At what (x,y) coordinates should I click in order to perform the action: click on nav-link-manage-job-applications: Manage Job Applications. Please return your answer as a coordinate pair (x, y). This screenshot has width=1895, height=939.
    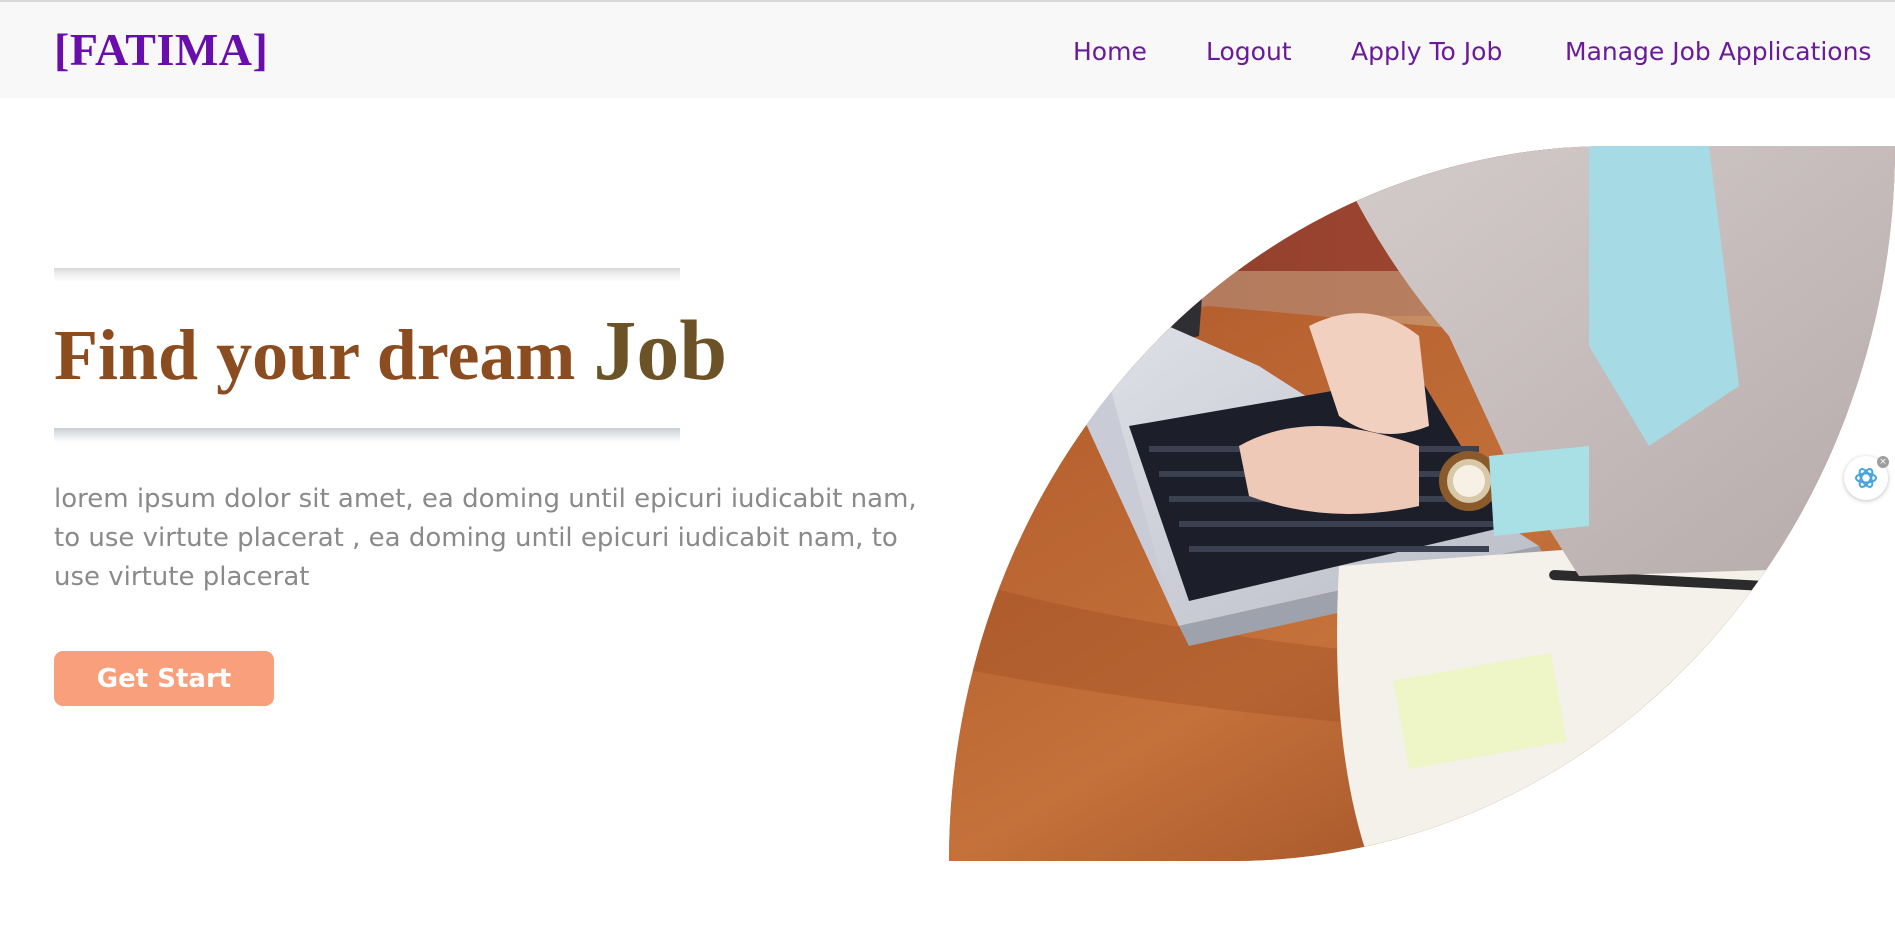
    Looking at the image, I should click on (1718, 52).